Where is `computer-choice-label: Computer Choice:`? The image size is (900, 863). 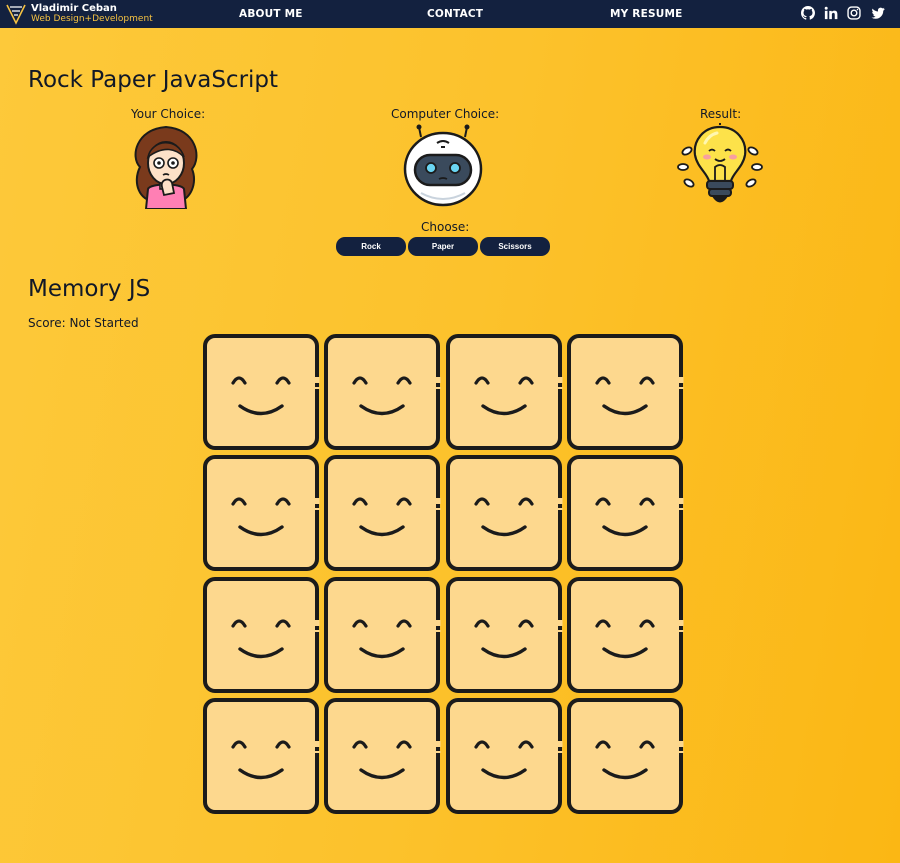
computer-choice-label: Computer Choice: is located at coordinates (445, 114).